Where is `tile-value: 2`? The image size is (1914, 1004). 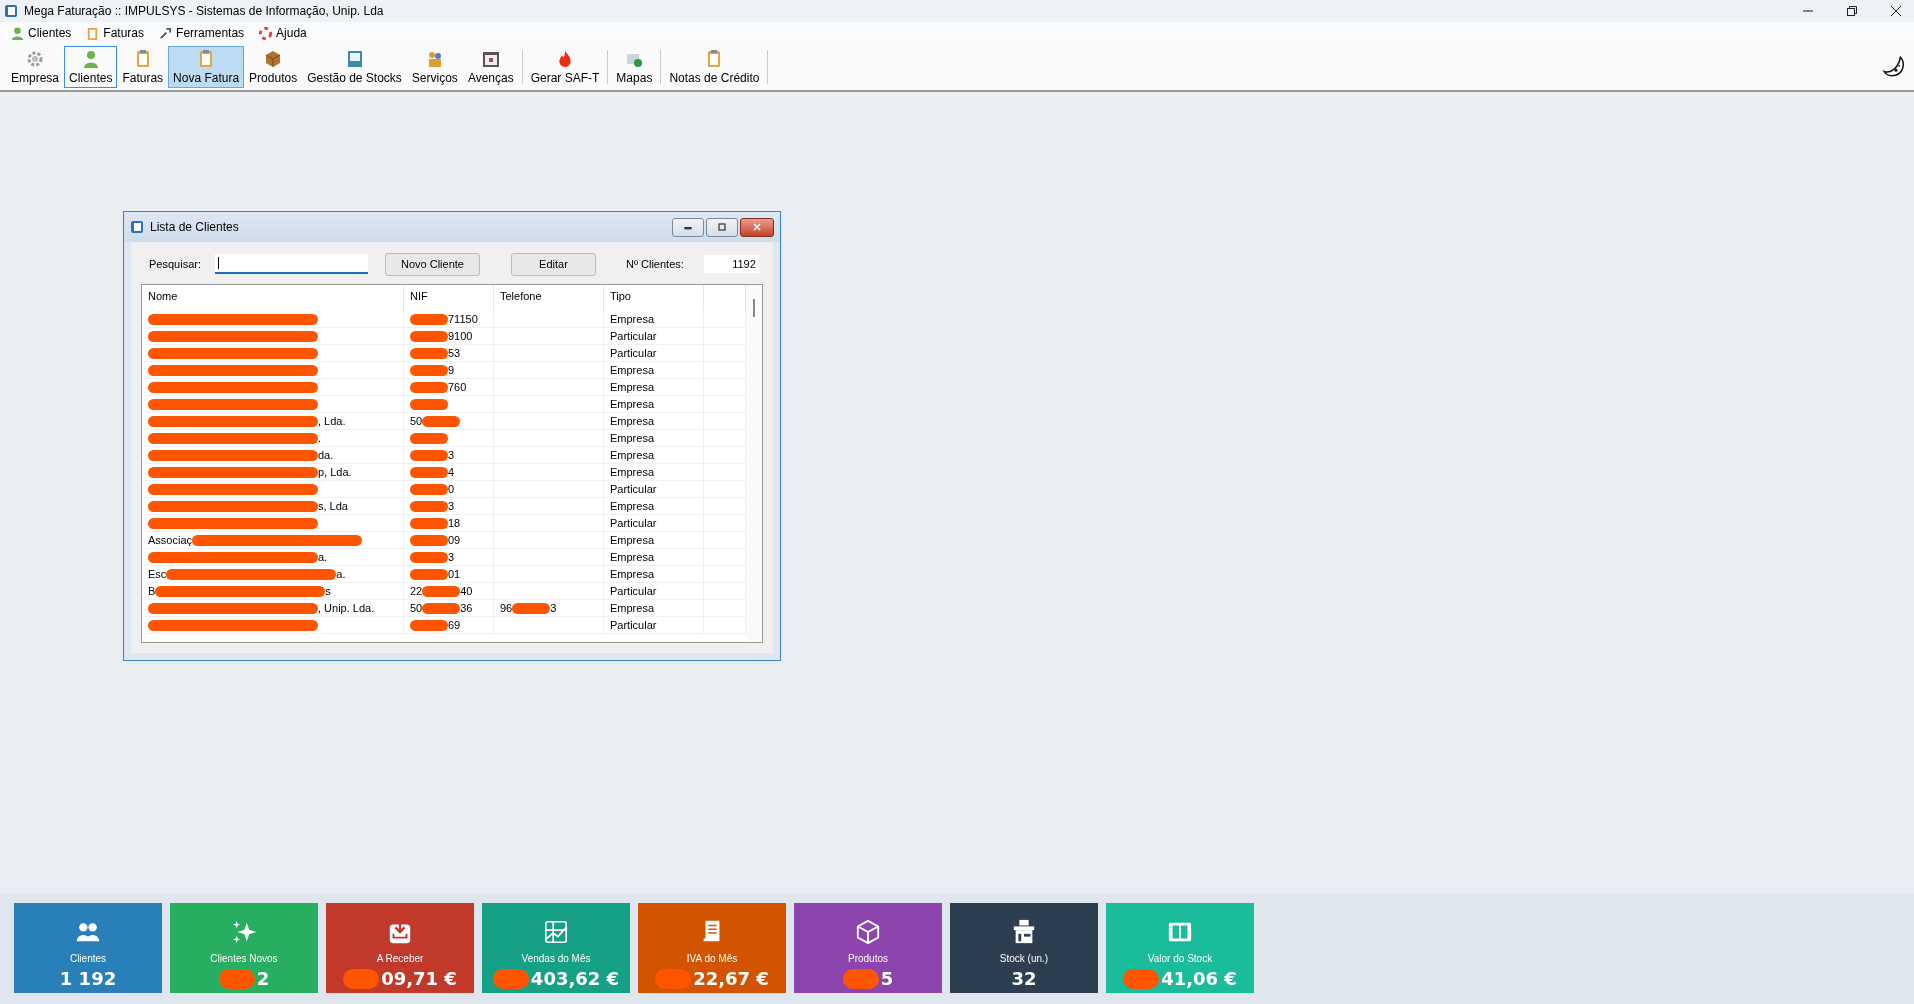
tile-value: 2 is located at coordinates (263, 978).